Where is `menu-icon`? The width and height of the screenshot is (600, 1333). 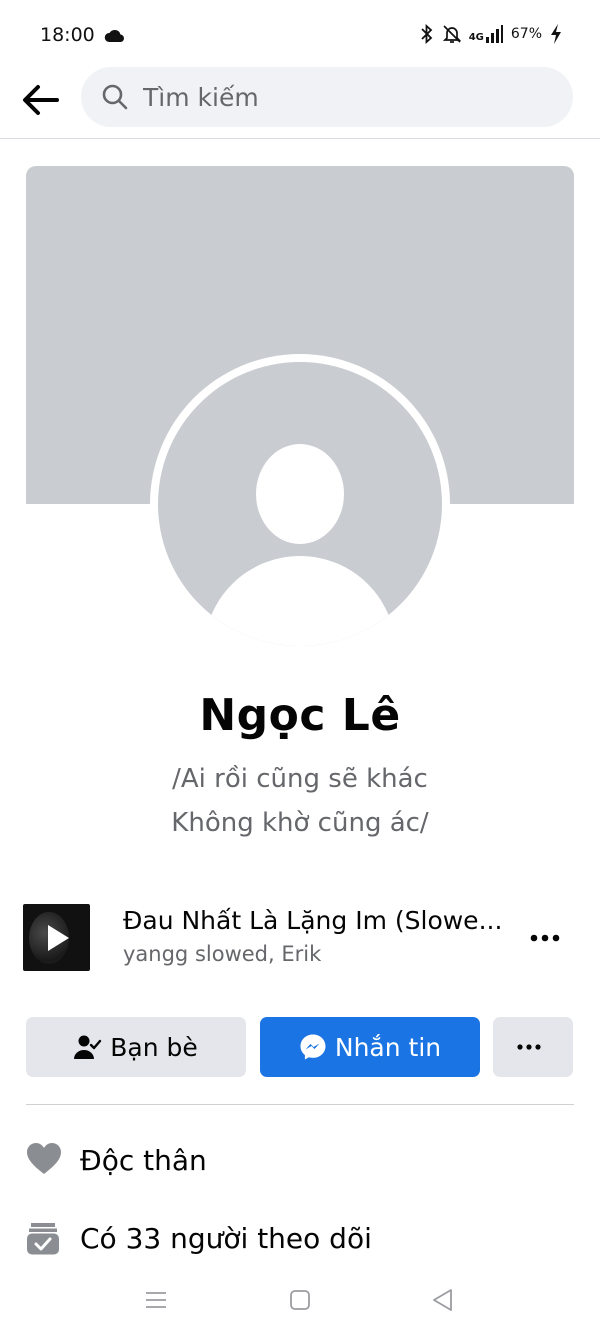
menu-icon is located at coordinates (156, 1300).